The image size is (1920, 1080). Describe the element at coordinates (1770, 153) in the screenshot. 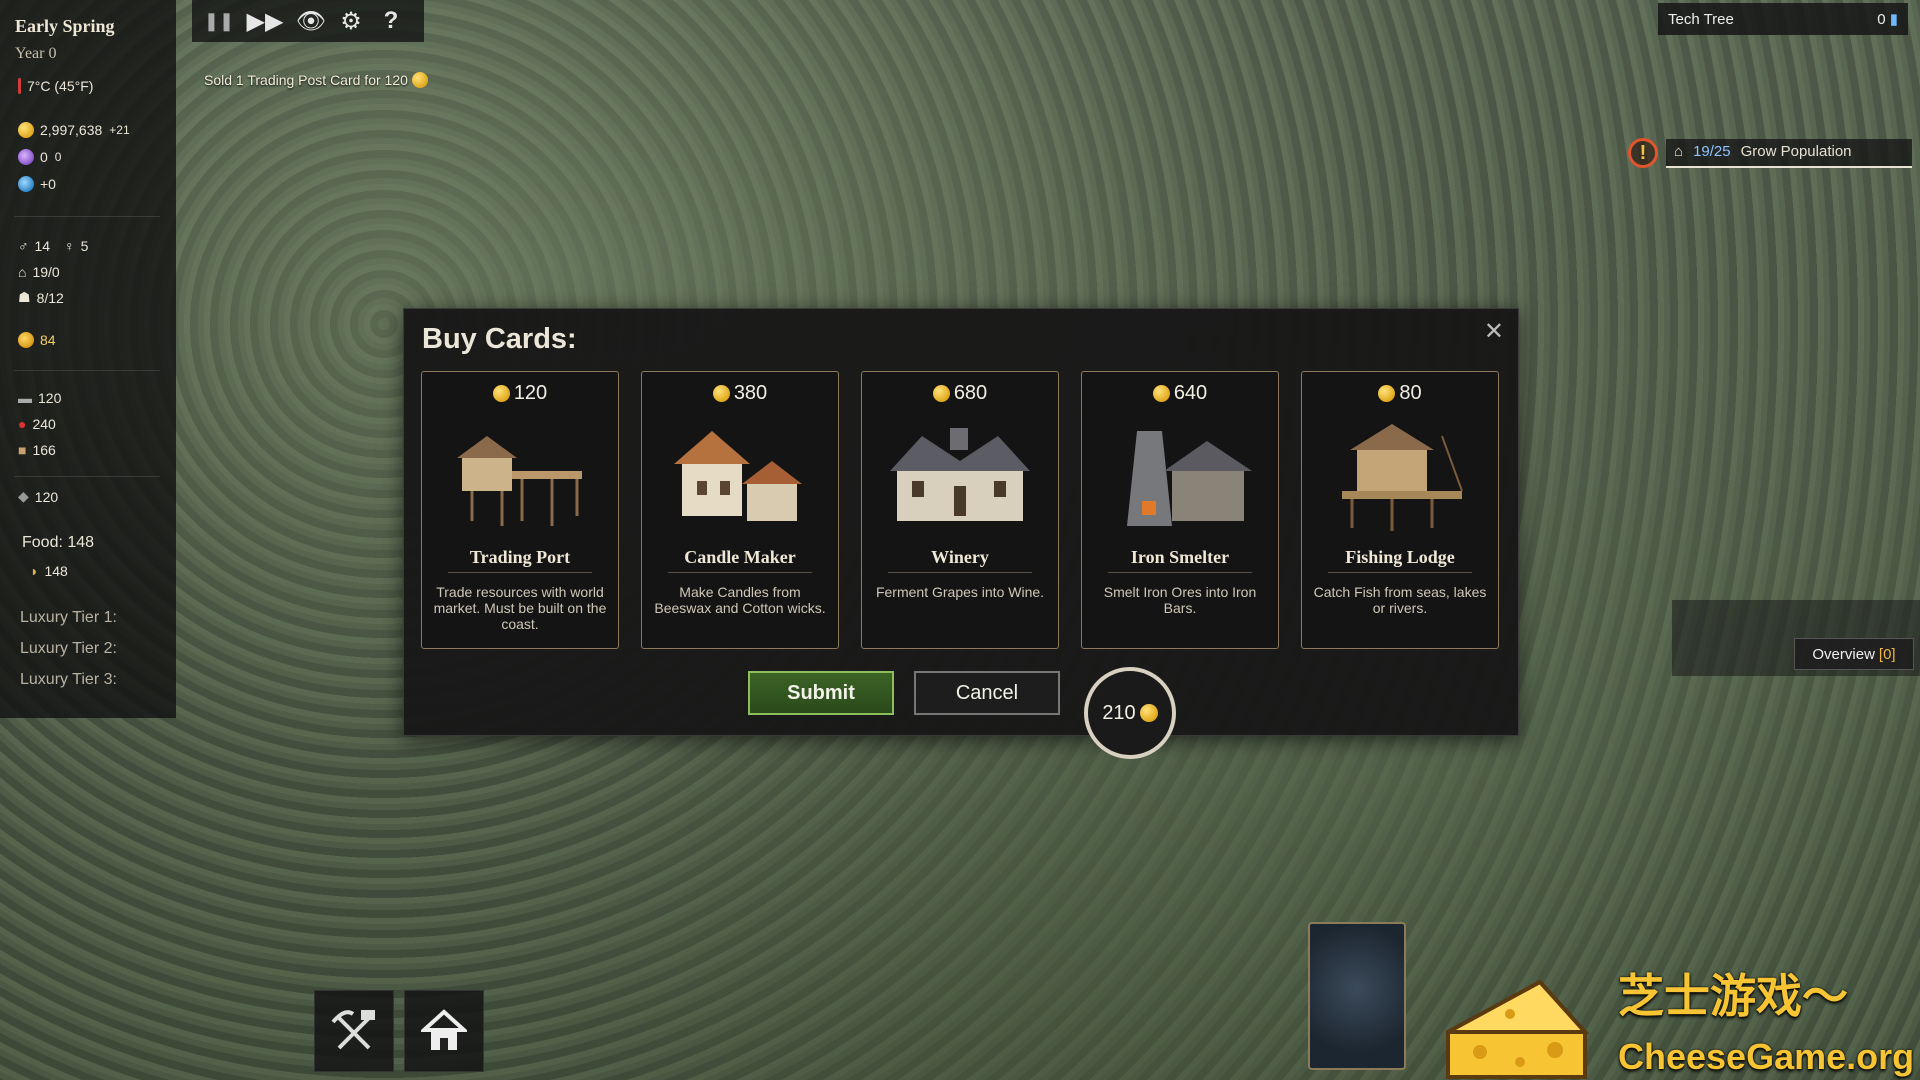

I see `quest-tracker: ! ⌂ 19/25 Grow Population` at that location.